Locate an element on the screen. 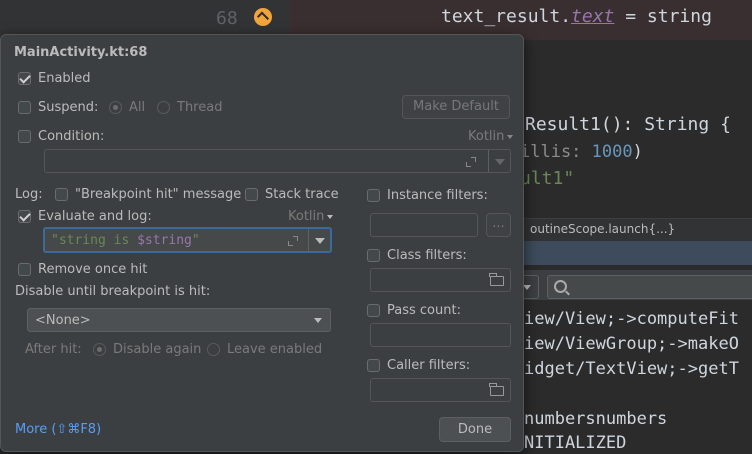  eval-str-prefix: "string is is located at coordinates (94, 240).